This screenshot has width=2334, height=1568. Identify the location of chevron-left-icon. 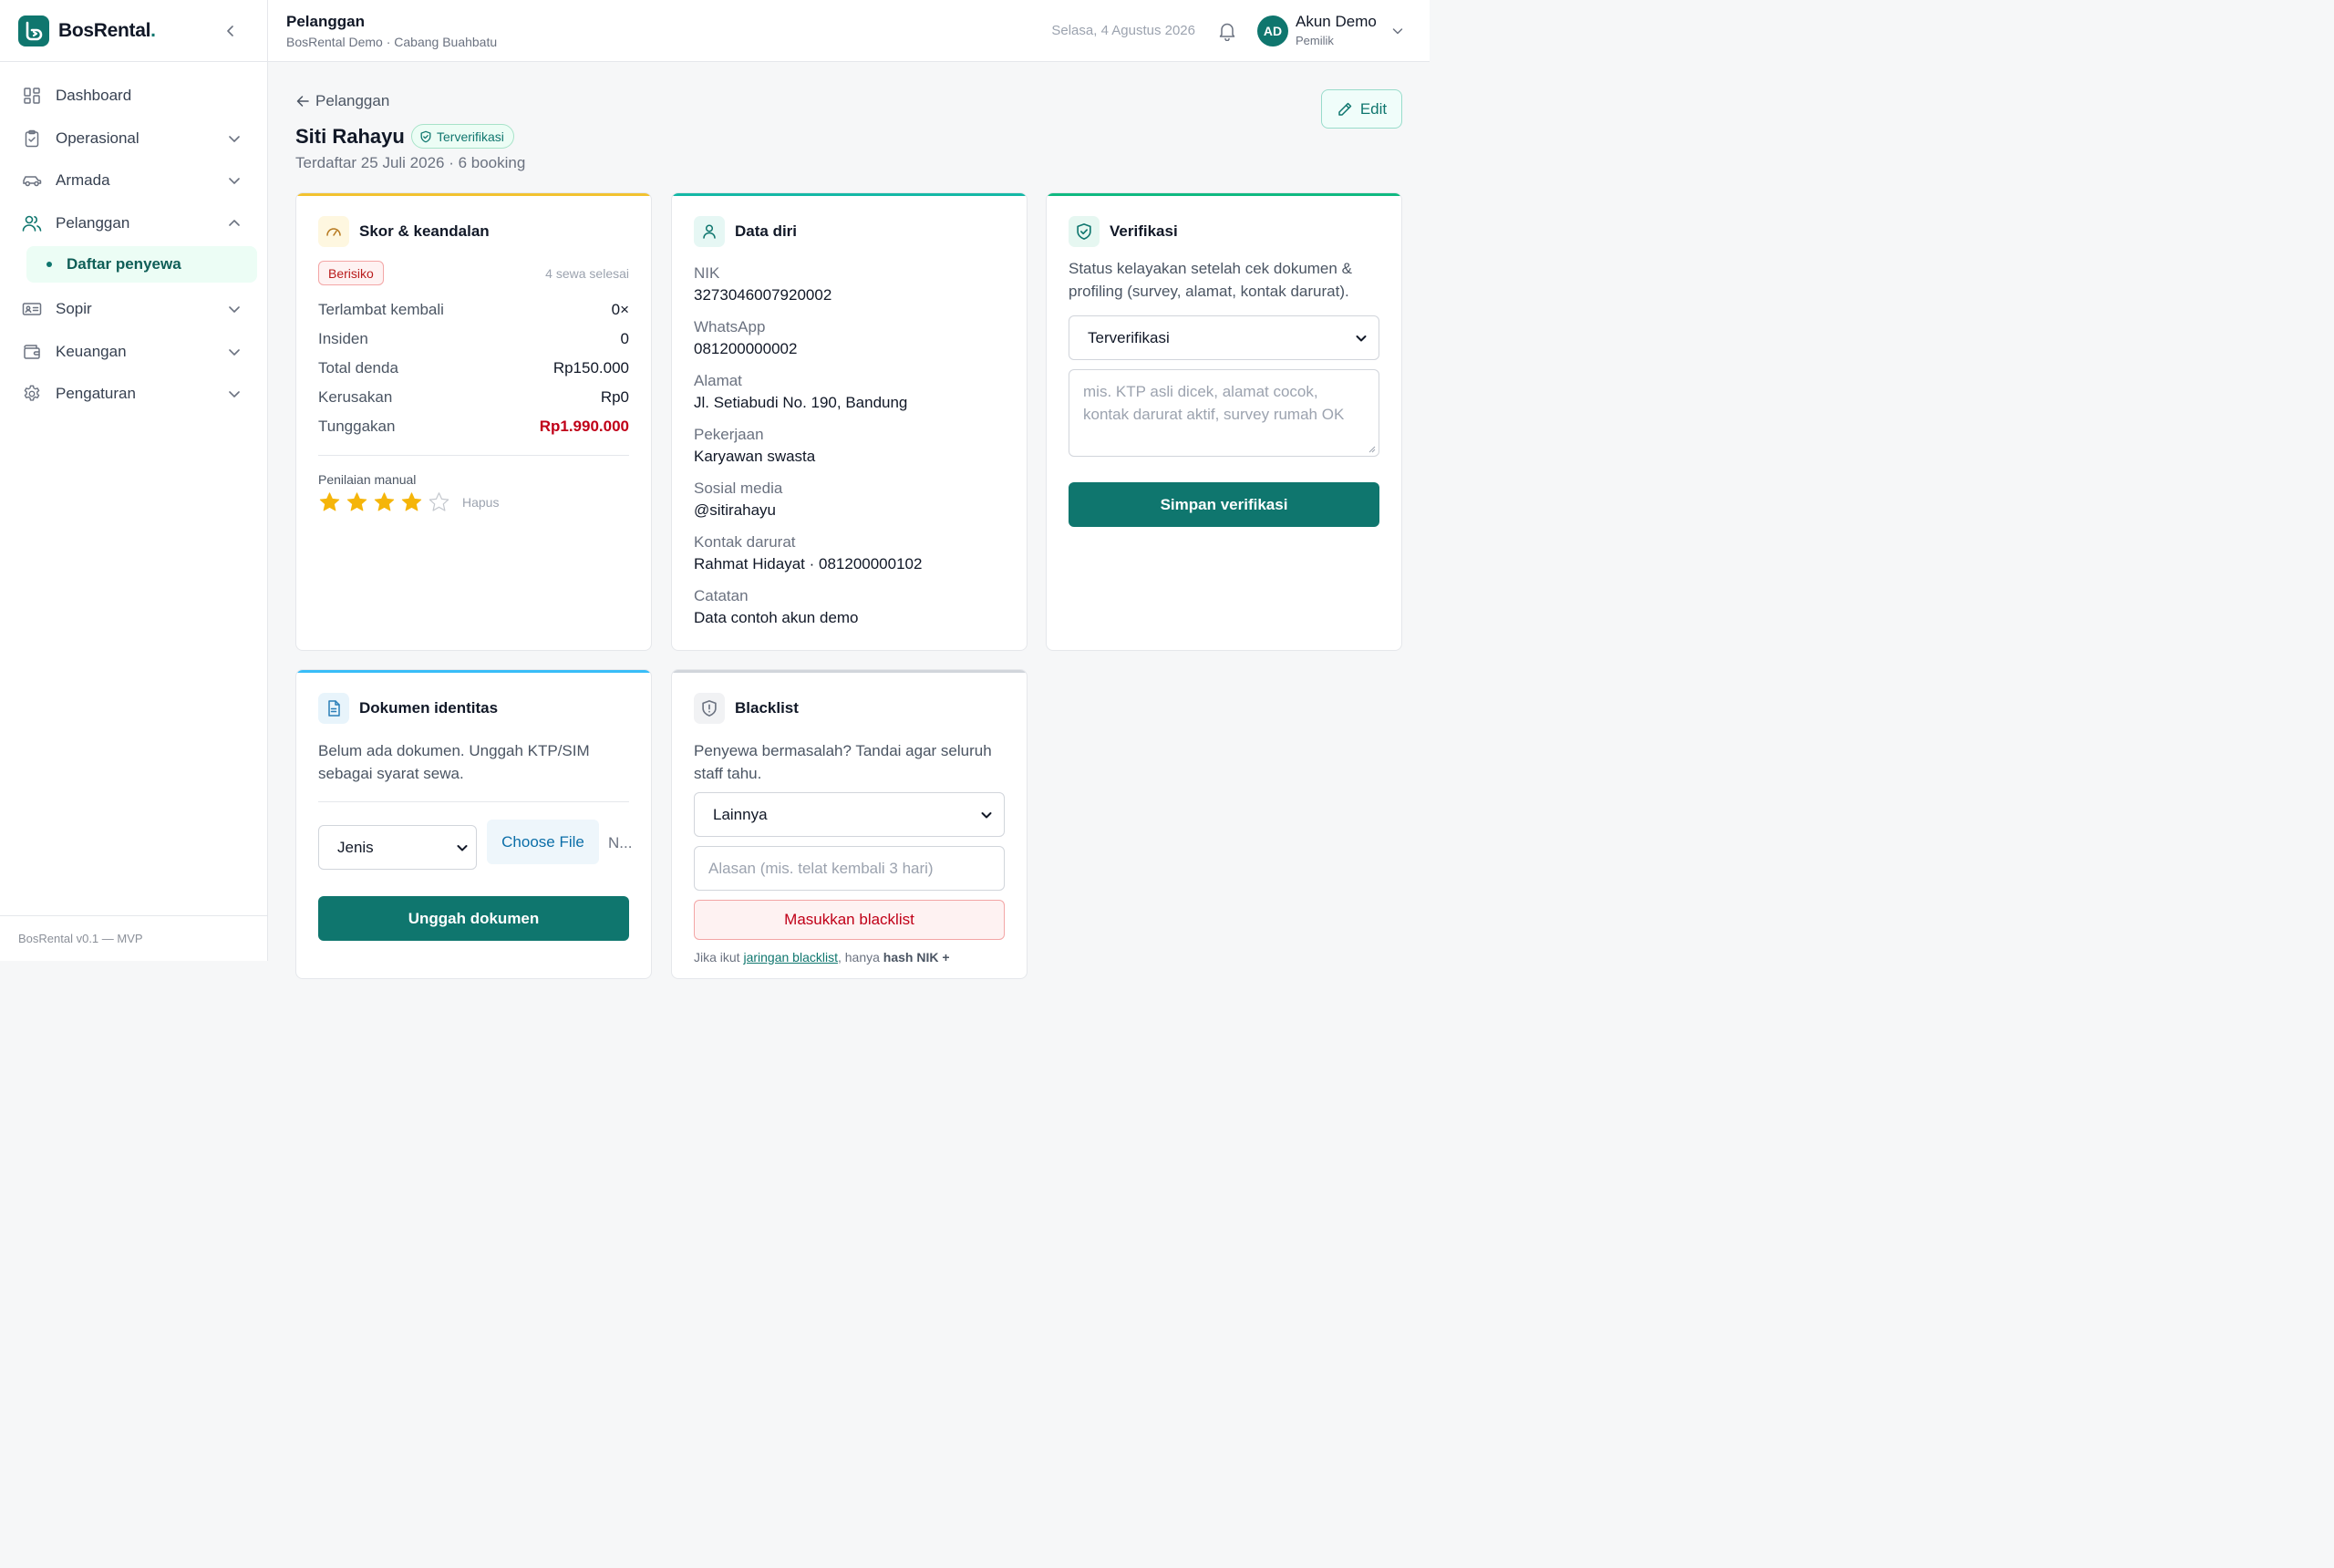
(230, 31).